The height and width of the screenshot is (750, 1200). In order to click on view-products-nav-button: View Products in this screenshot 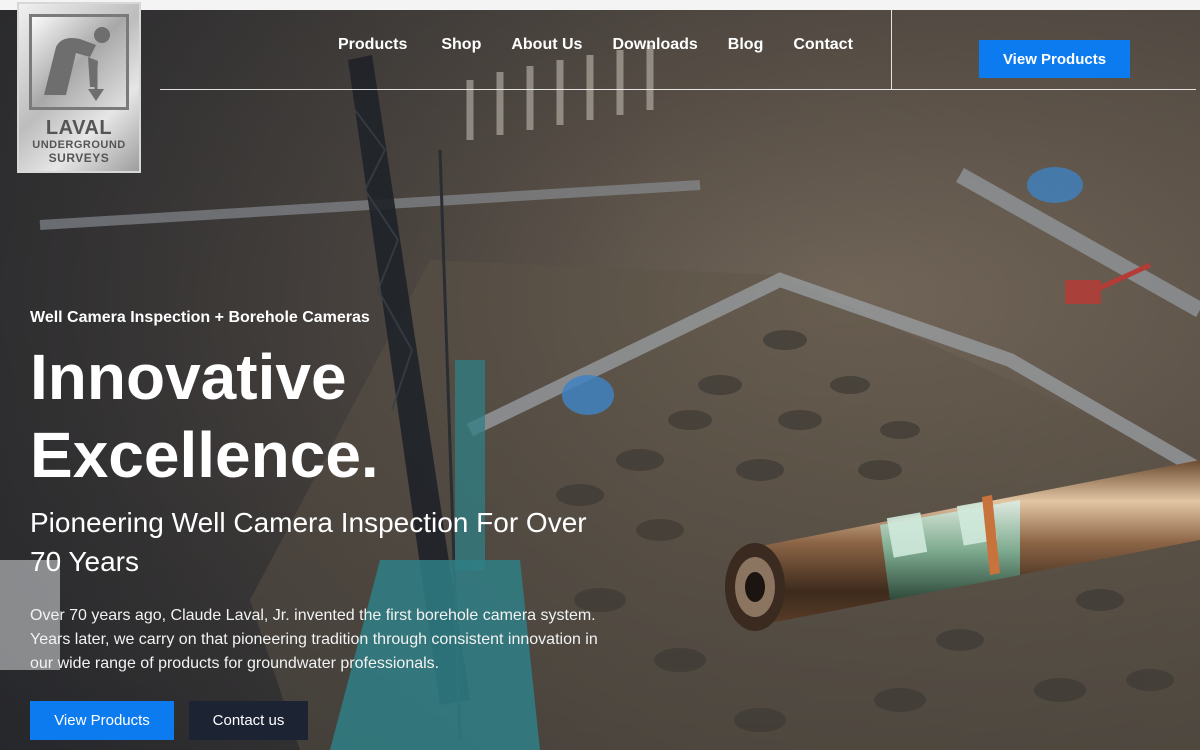, I will do `click(1054, 59)`.